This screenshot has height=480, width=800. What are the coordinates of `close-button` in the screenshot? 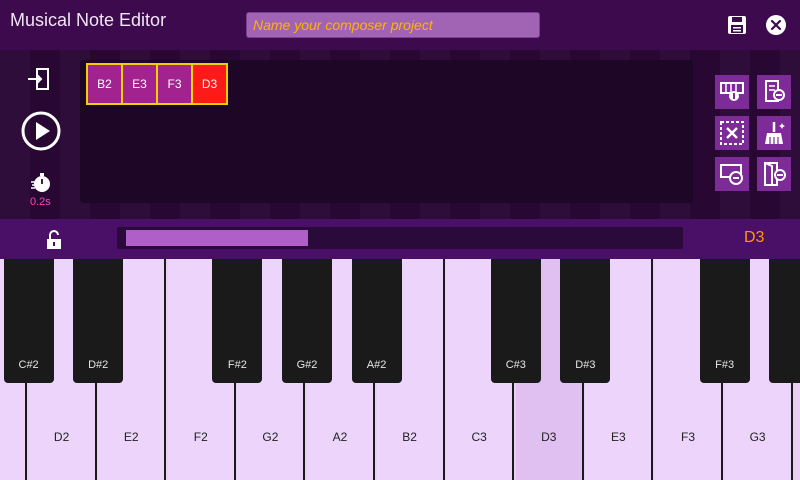 It's located at (776, 25).